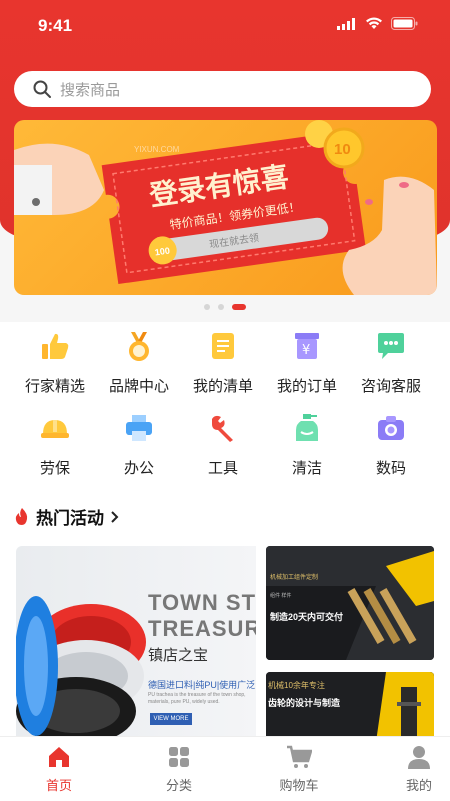  What do you see at coordinates (55, 25) in the screenshot?
I see `status-time: 9:41` at bounding box center [55, 25].